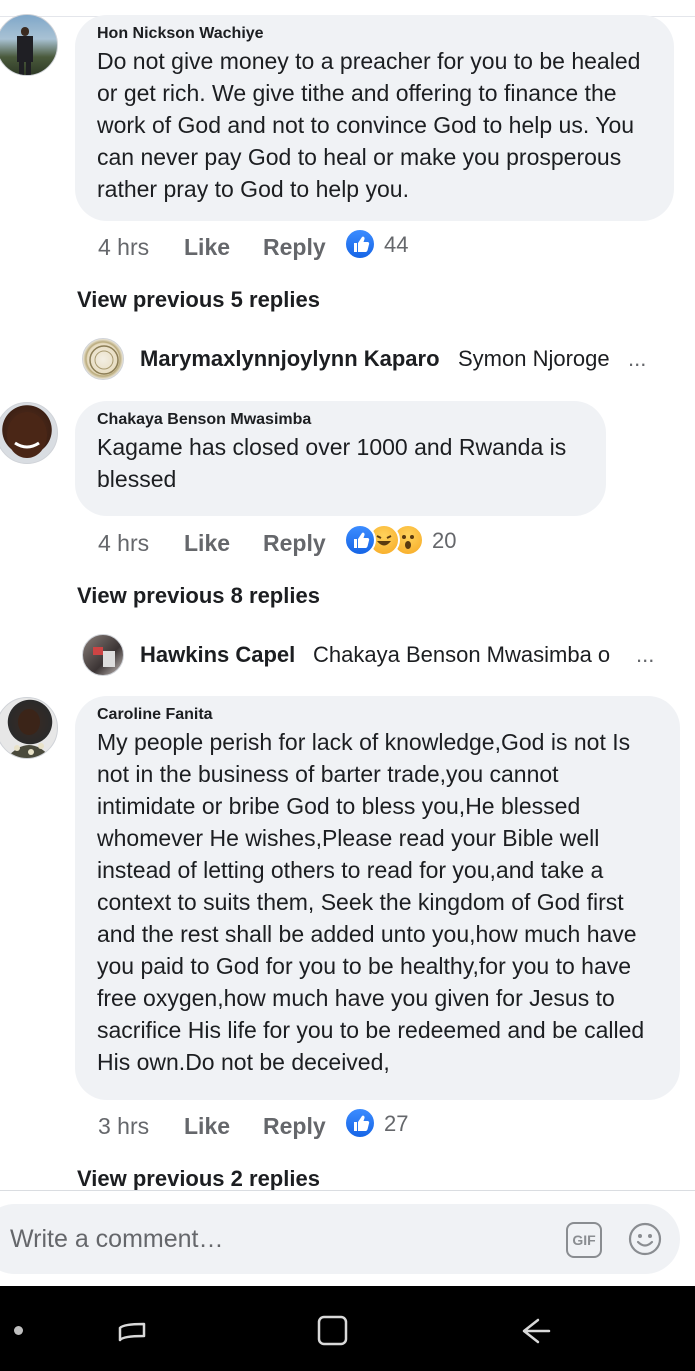  What do you see at coordinates (645, 1239) in the screenshot?
I see `smiley-icon` at bounding box center [645, 1239].